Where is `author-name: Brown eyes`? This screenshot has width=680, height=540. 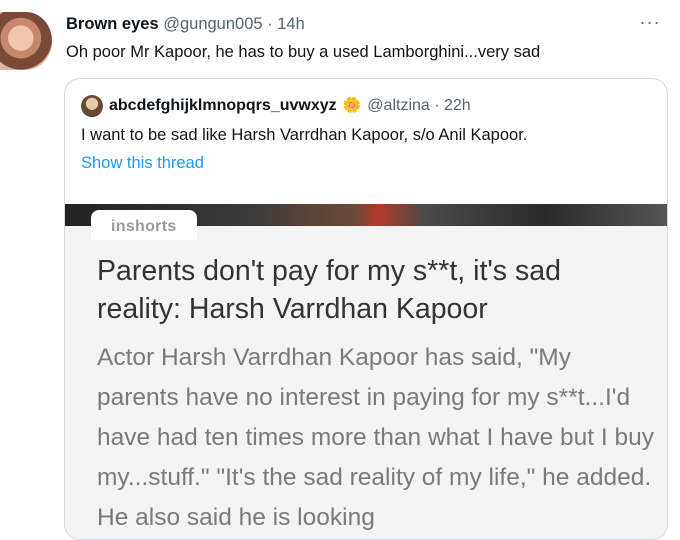
author-name: Brown eyes is located at coordinates (112, 24).